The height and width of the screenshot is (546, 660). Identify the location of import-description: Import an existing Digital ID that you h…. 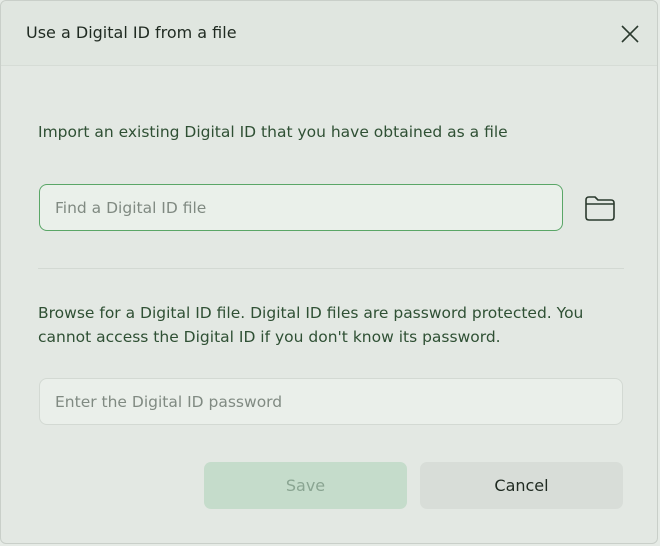
(273, 132).